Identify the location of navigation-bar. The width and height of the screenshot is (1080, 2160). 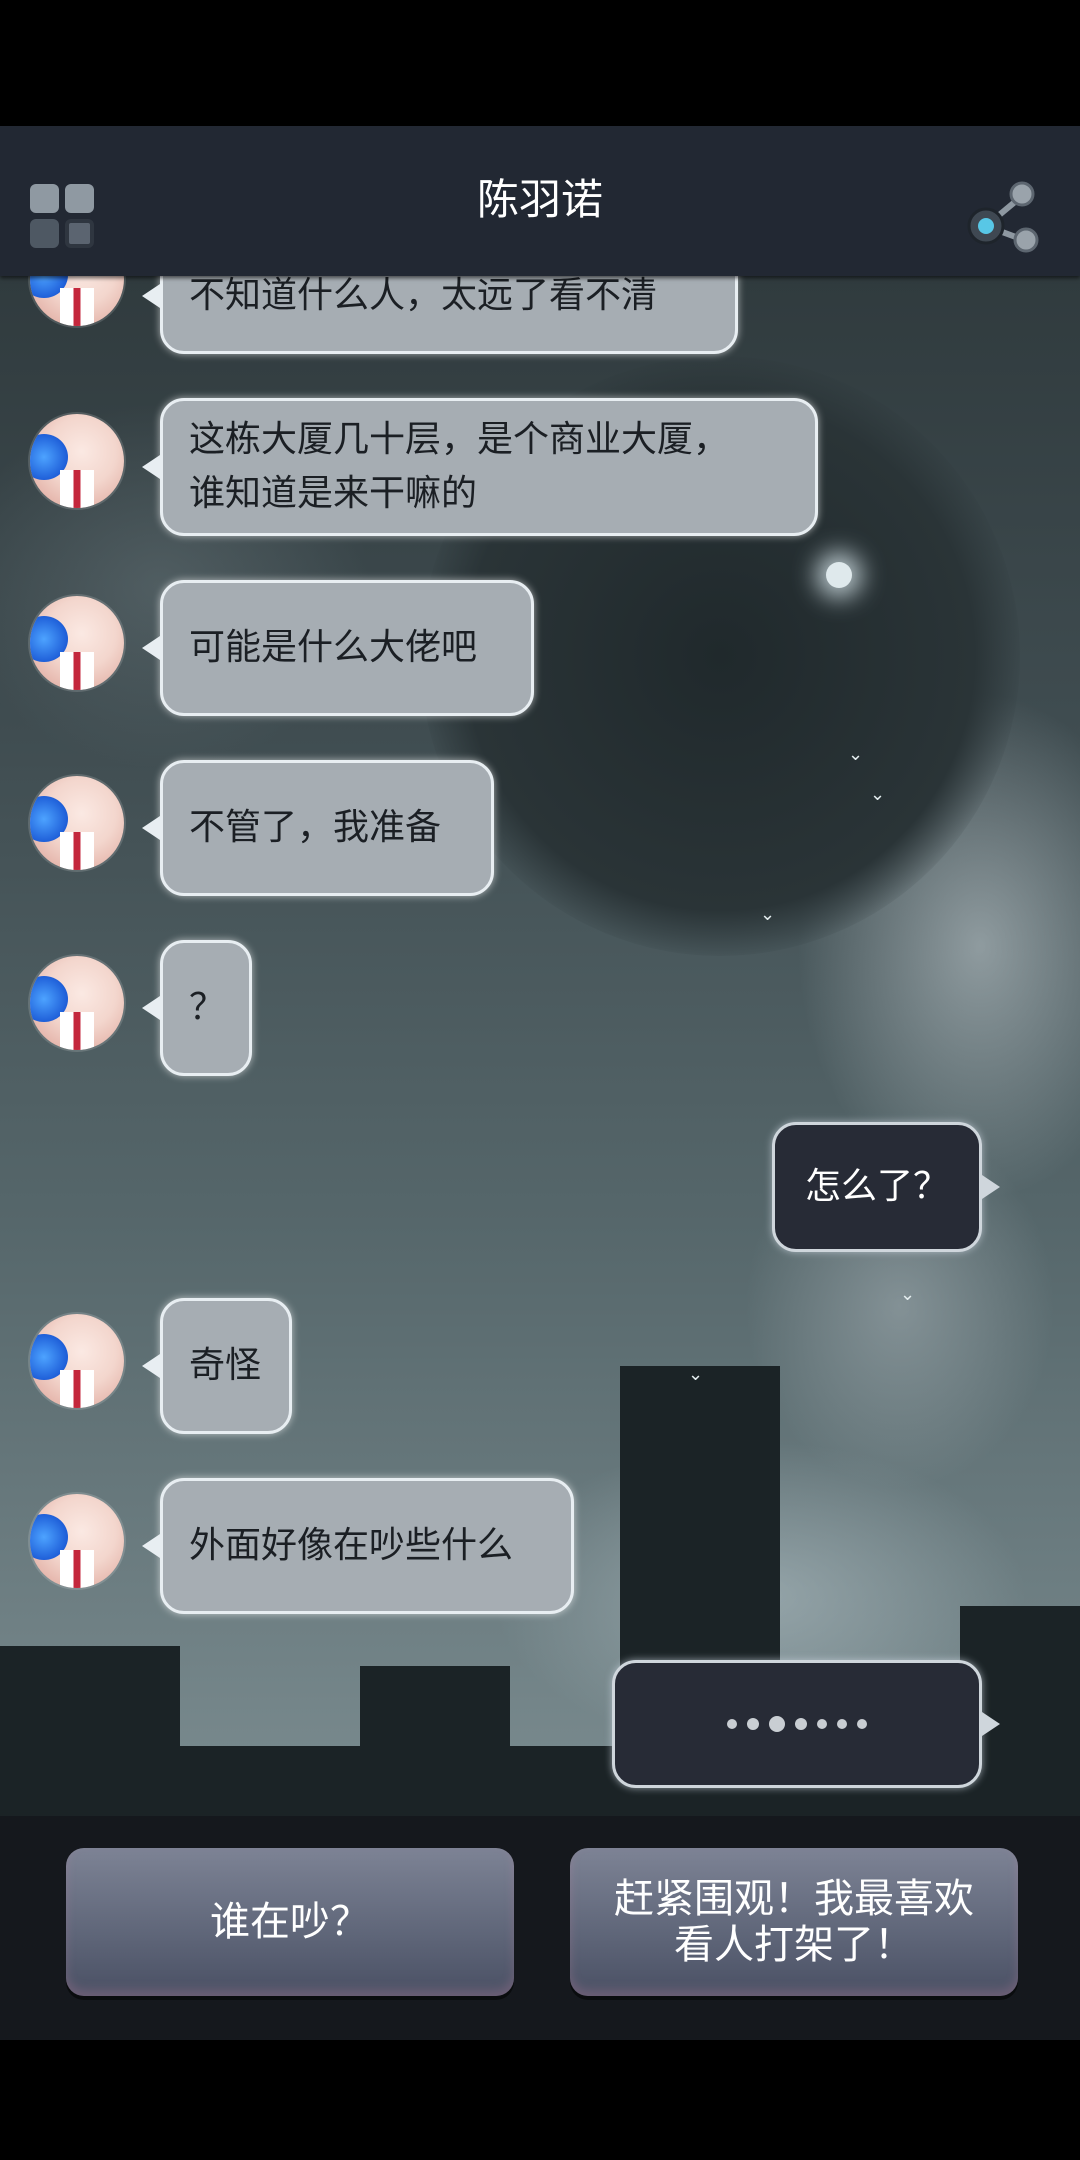
(540, 2100).